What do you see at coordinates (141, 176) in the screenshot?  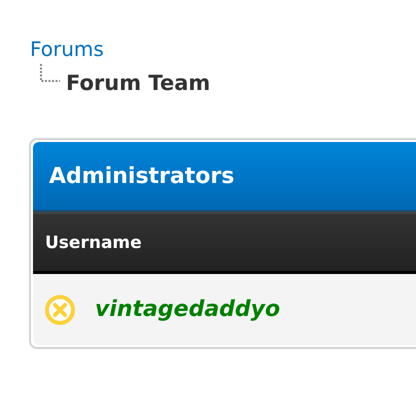 I see `panel-title: Administrators` at bounding box center [141, 176].